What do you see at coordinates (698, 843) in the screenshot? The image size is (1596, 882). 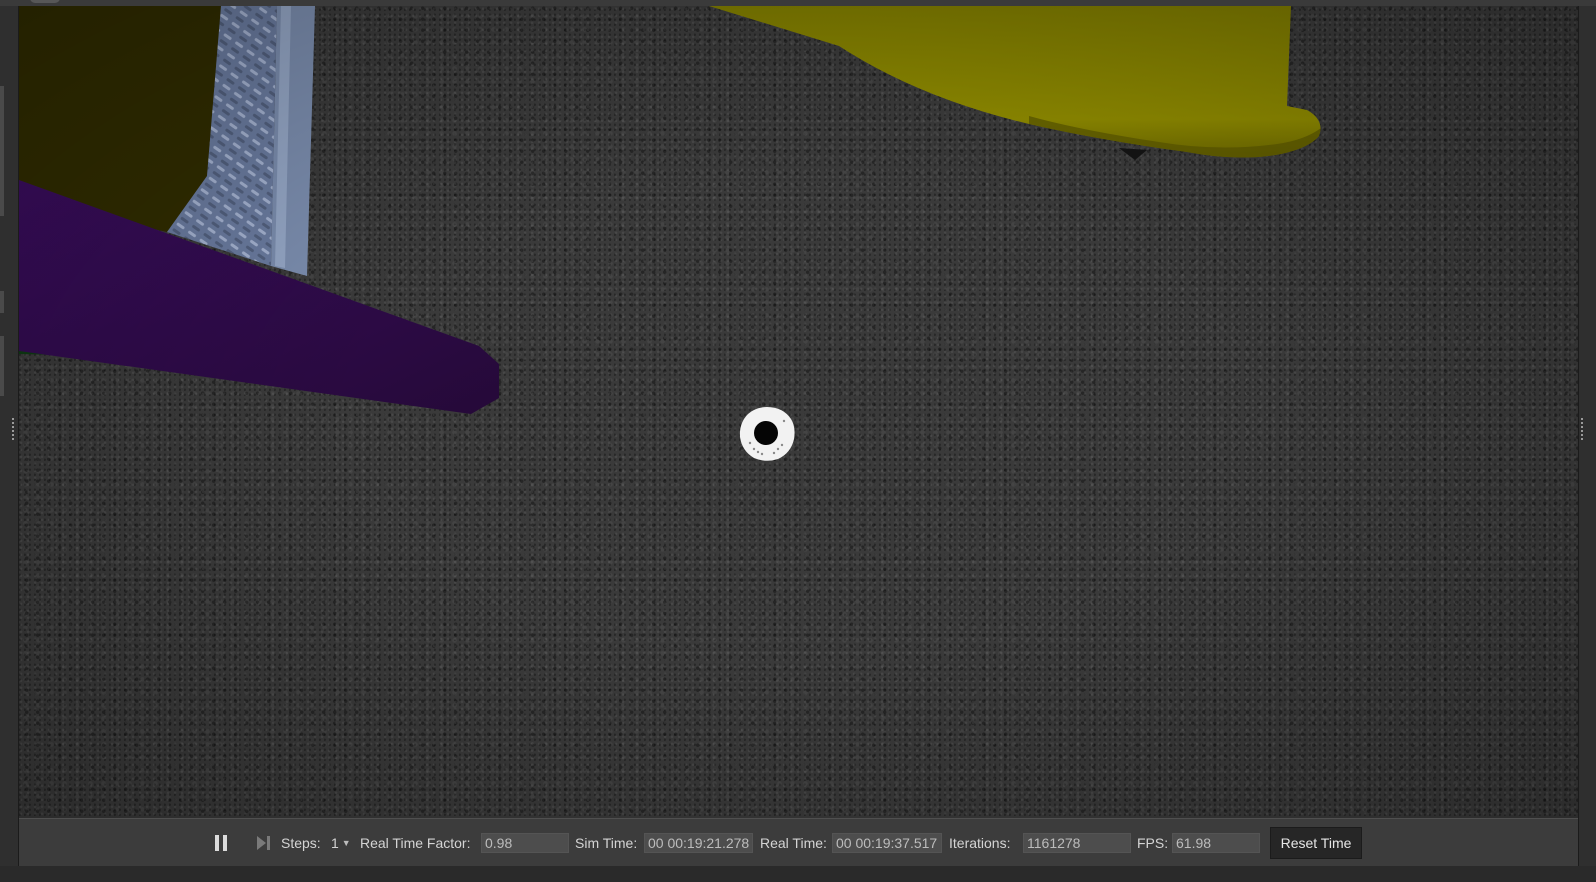 I see `sim-time-field: 00 00:19:21.278` at bounding box center [698, 843].